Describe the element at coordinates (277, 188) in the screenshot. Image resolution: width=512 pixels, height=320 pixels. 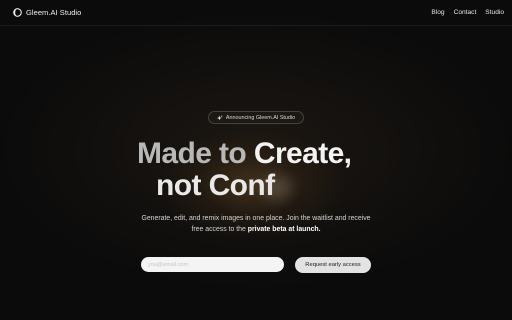
I see `typing-blur-effect` at that location.